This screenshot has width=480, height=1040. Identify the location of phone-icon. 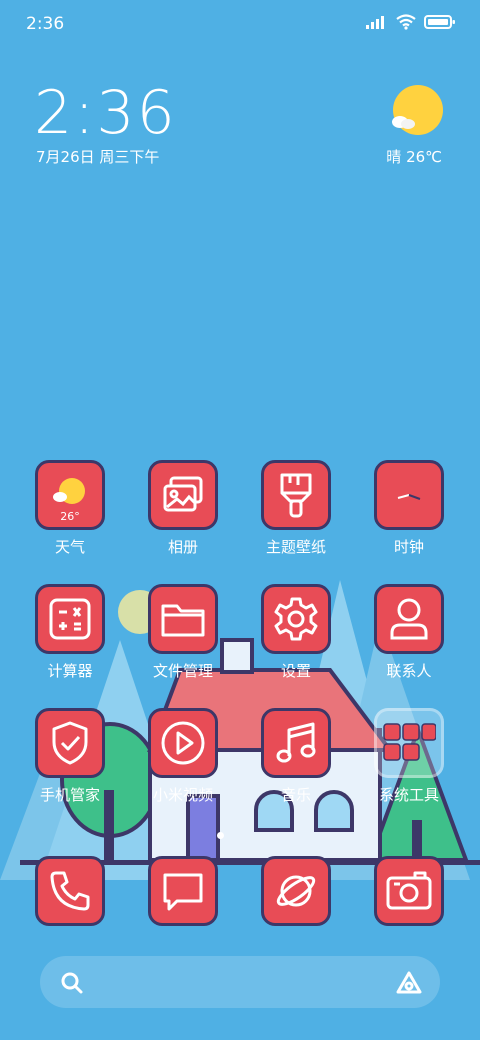
(70, 891).